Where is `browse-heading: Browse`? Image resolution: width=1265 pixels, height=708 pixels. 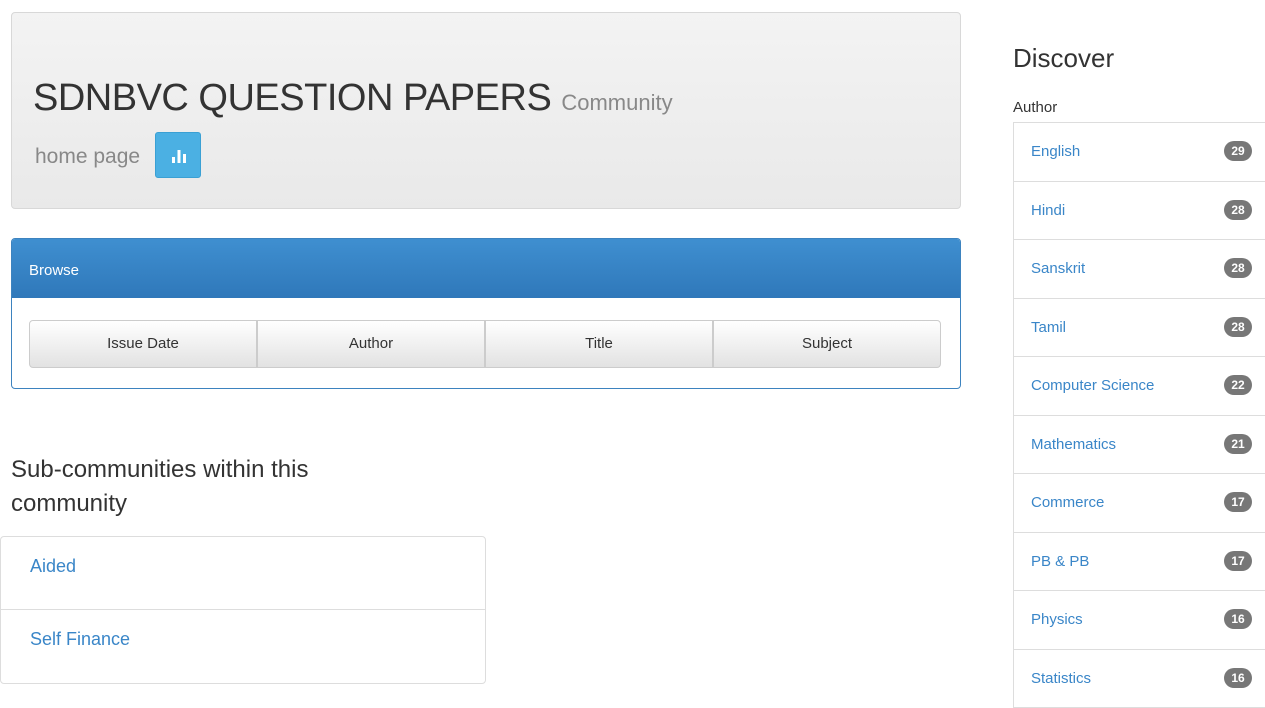
browse-heading: Browse is located at coordinates (486, 268).